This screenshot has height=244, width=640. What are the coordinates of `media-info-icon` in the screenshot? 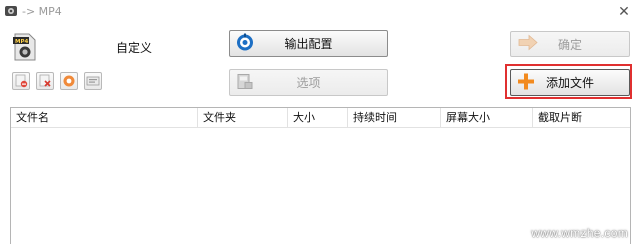 It's located at (93, 81).